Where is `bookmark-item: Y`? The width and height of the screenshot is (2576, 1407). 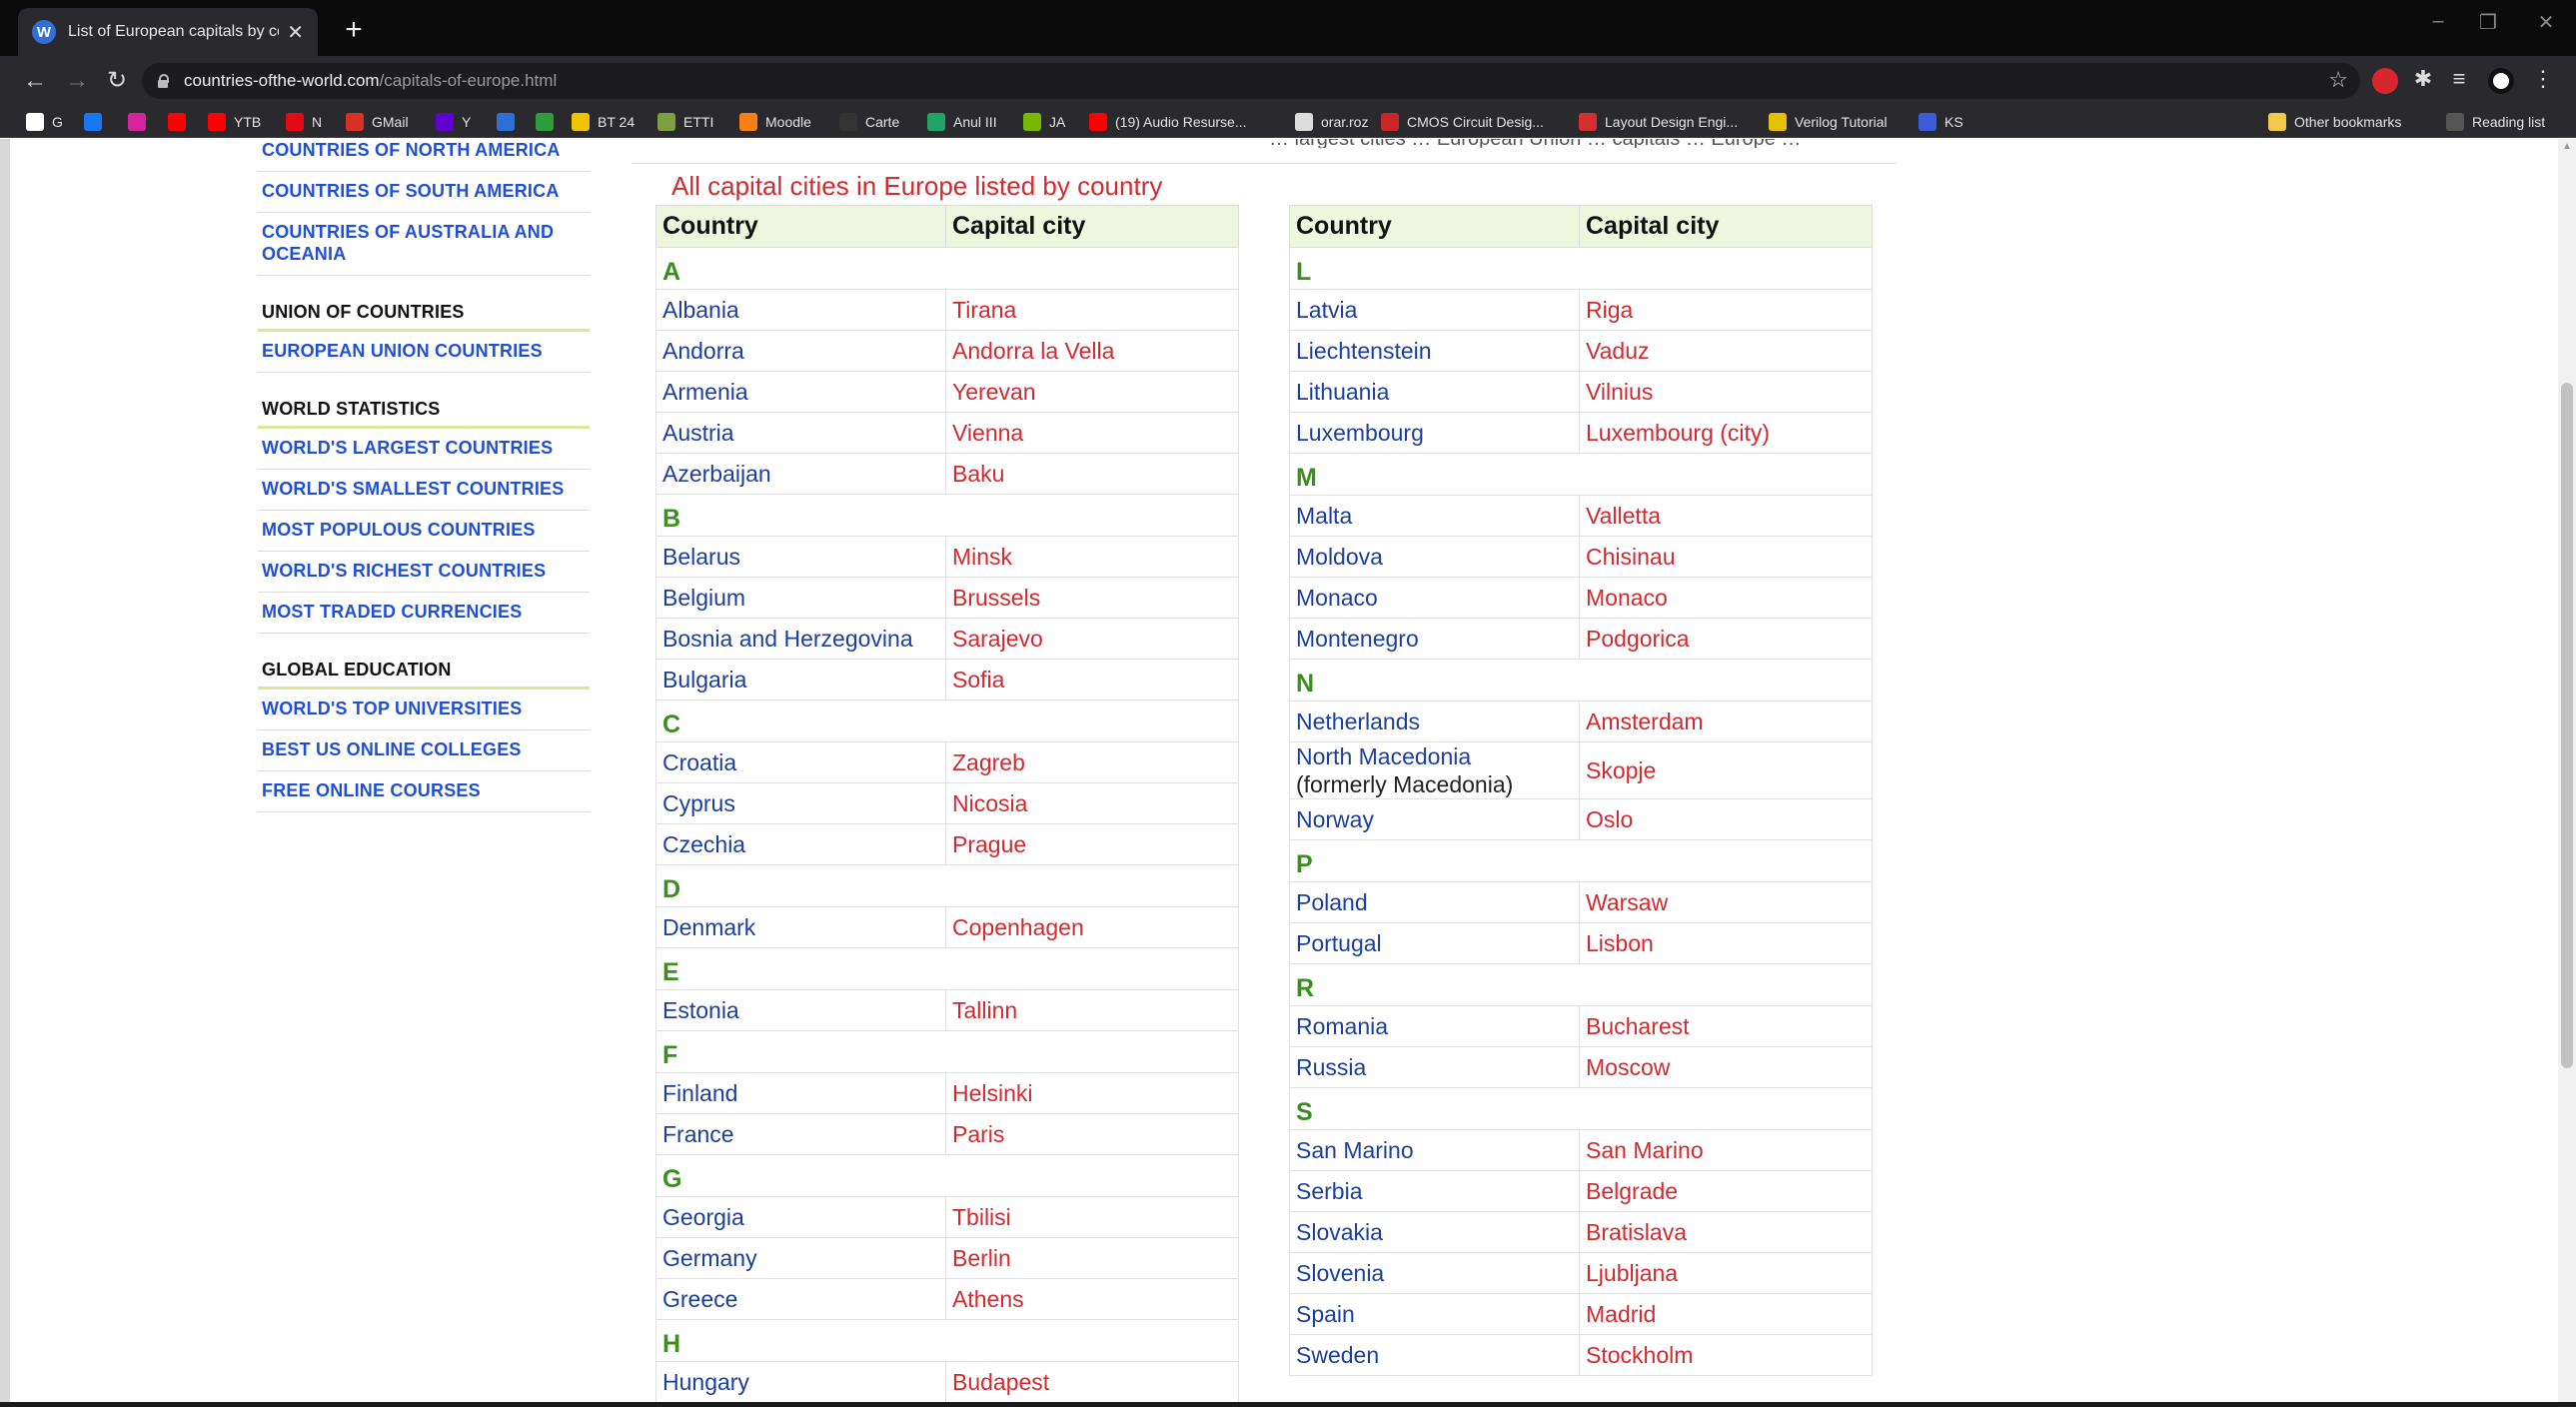 bookmark-item: Y is located at coordinates (453, 122).